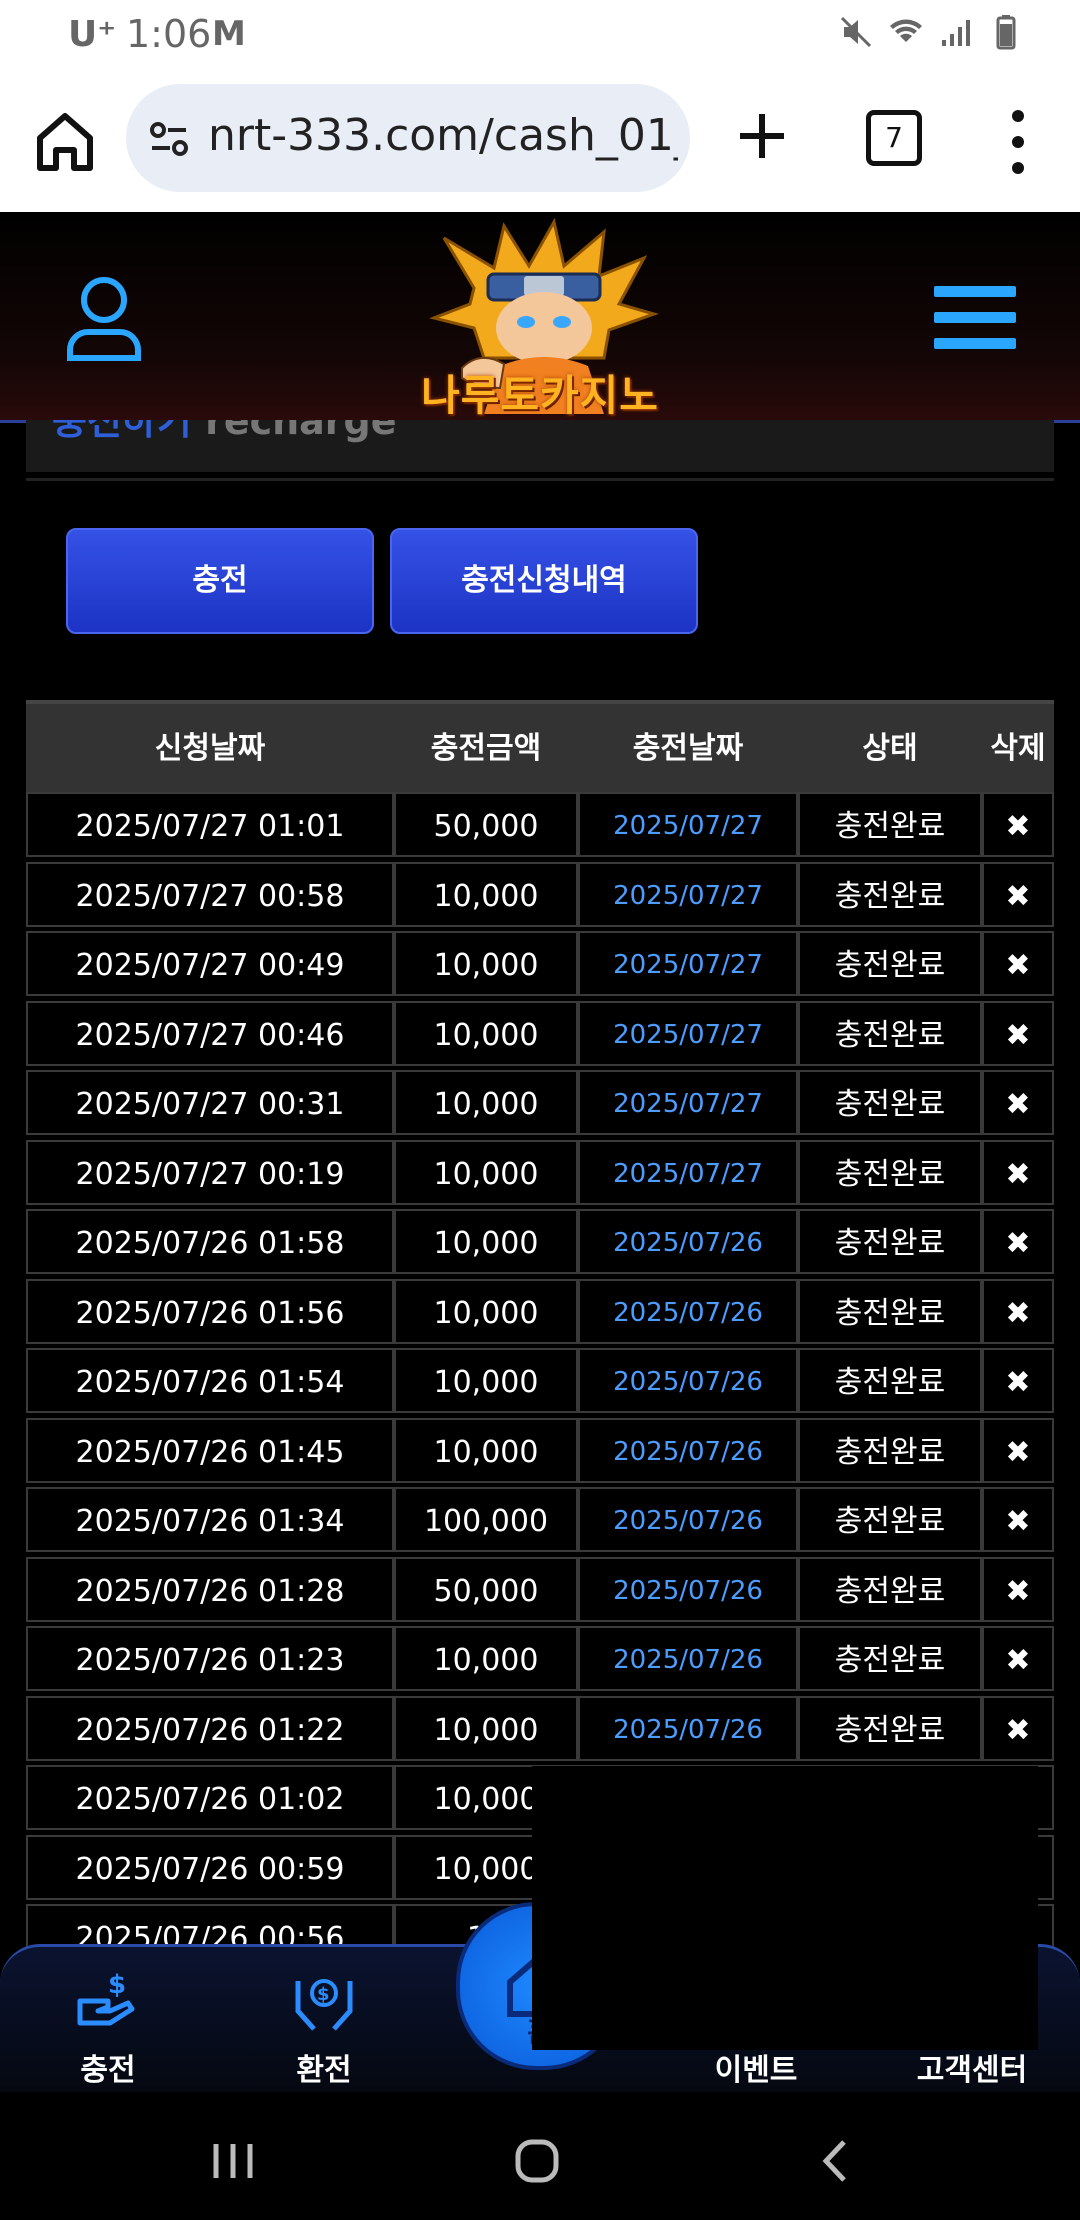  I want to click on table-row: 2025/07/27 00:31 10,000 2025/07/27 충전완료 ✖, so click(540, 1105).